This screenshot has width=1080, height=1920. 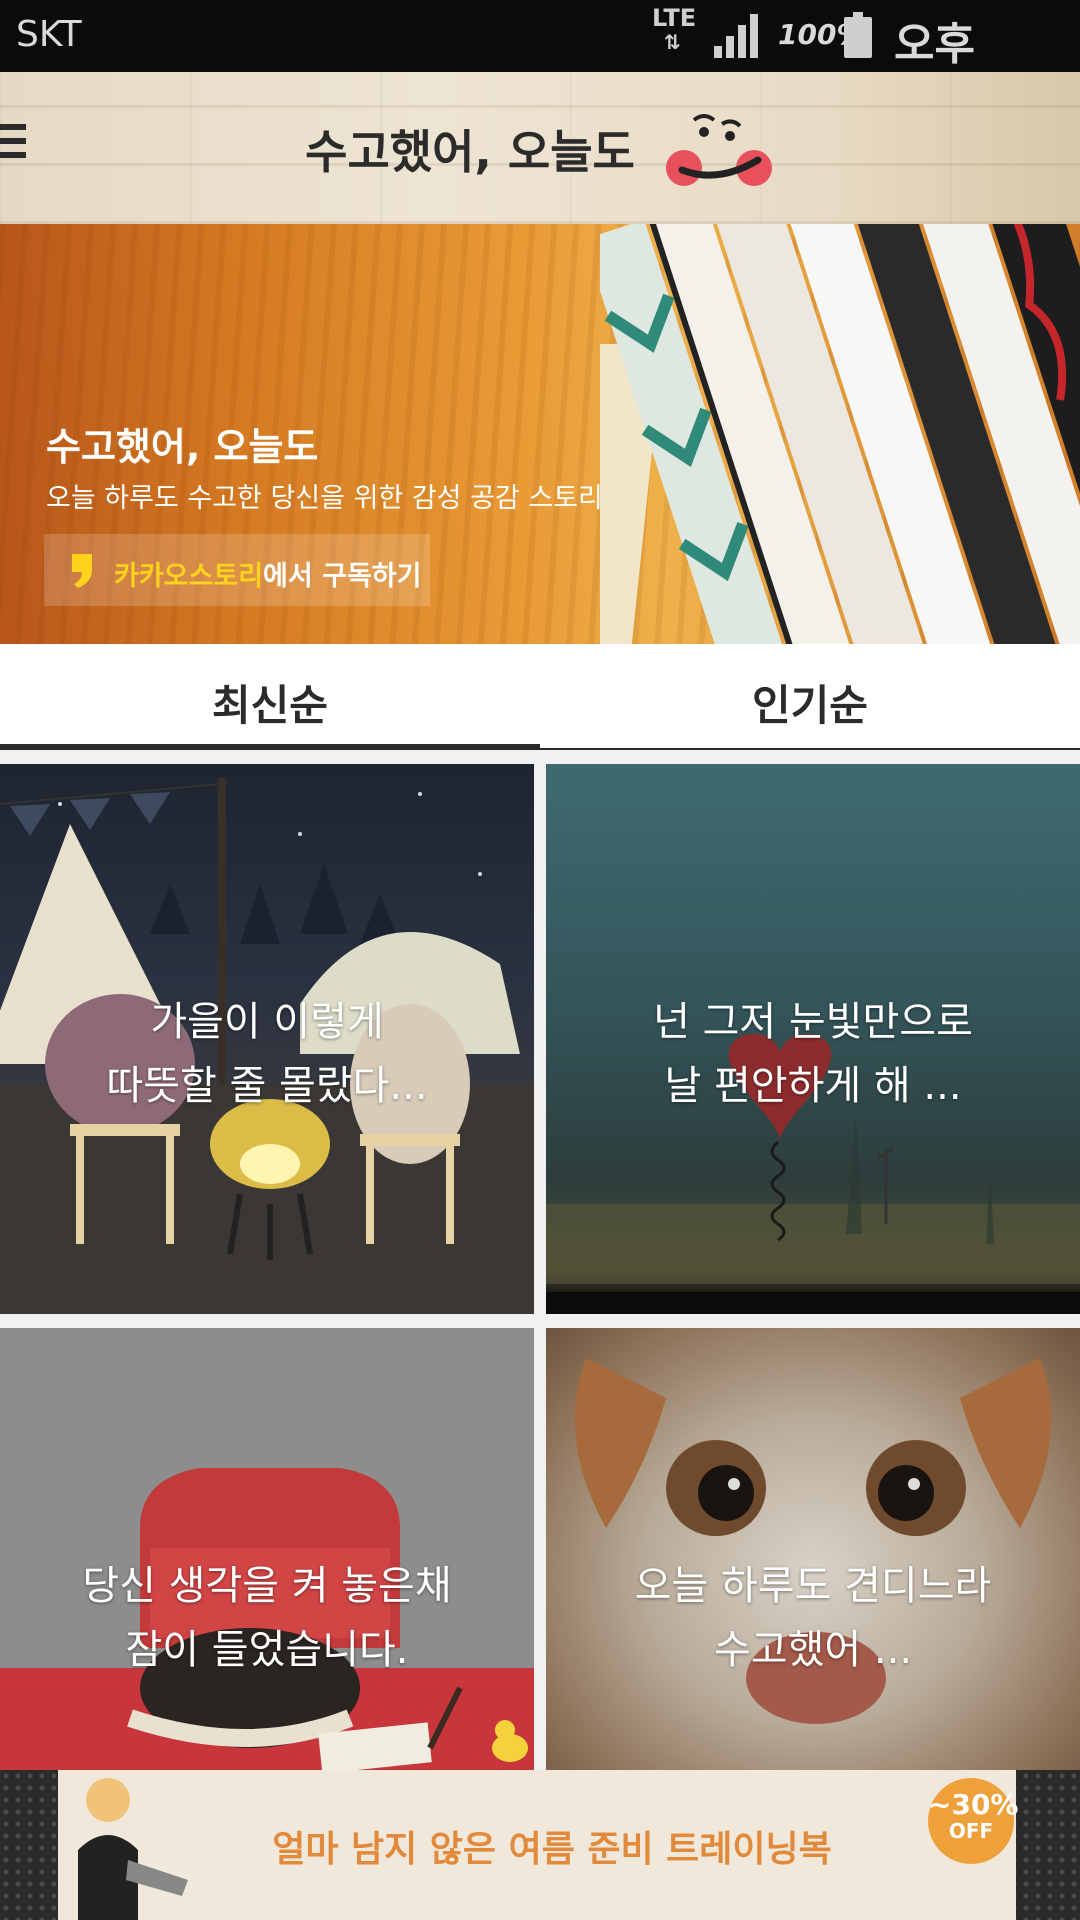 What do you see at coordinates (182, 447) in the screenshot?
I see `hero-title: 수고했어, 오늘도` at bounding box center [182, 447].